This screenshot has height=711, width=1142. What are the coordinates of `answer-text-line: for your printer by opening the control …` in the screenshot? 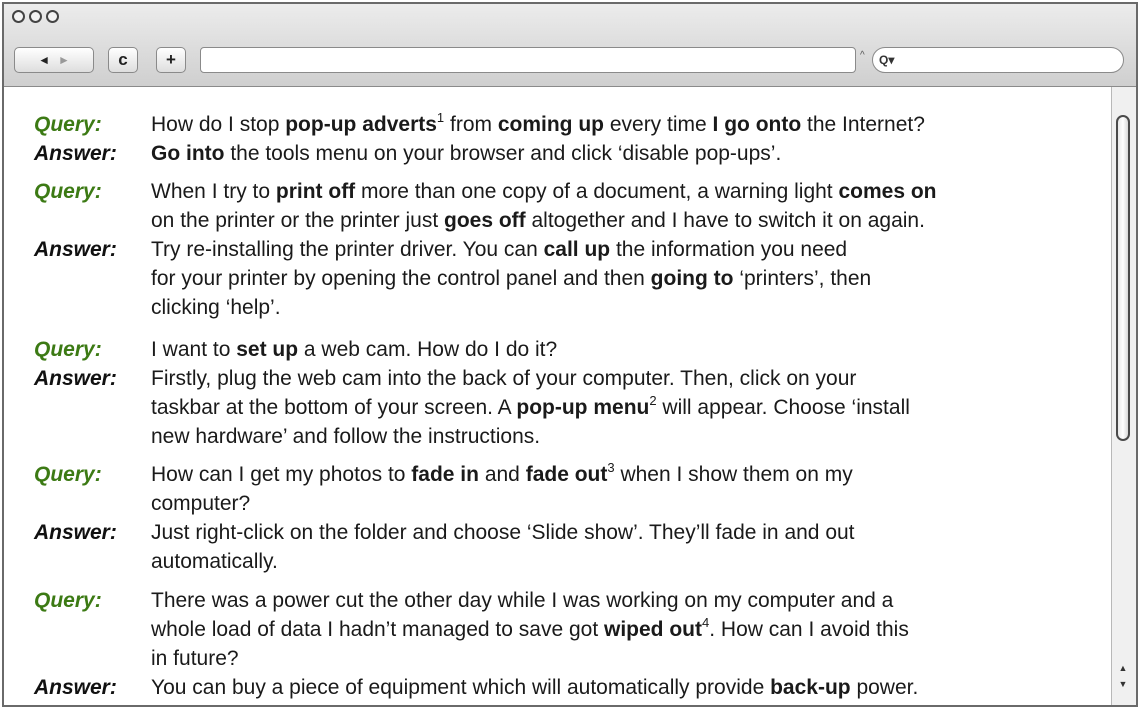 It's located at (511, 278).